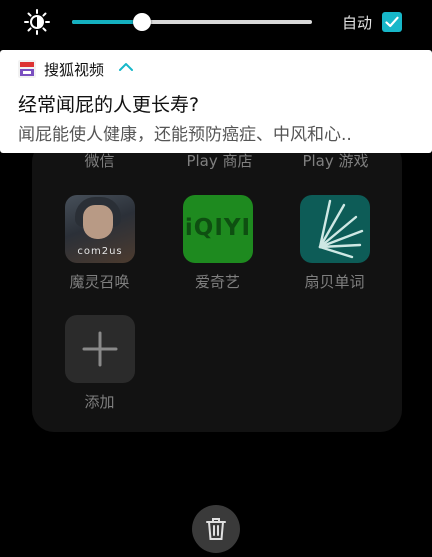 This screenshot has height=557, width=432. I want to click on quick-settings-bar: 自动, so click(216, 22).